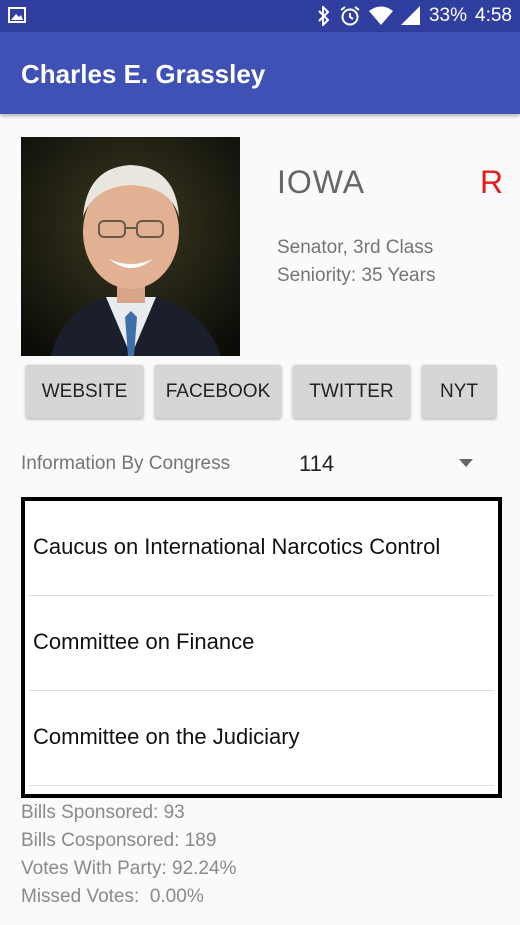 The width and height of the screenshot is (520, 925). Describe the element at coordinates (126, 463) in the screenshot. I see `congress-label: Information By Congress` at that location.